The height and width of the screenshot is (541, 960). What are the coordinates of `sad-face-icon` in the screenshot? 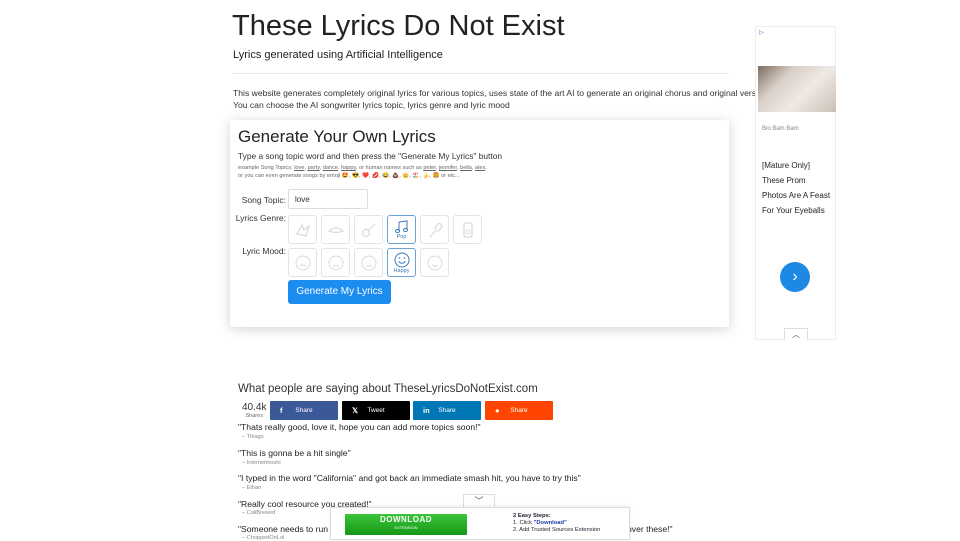 It's located at (335, 262).